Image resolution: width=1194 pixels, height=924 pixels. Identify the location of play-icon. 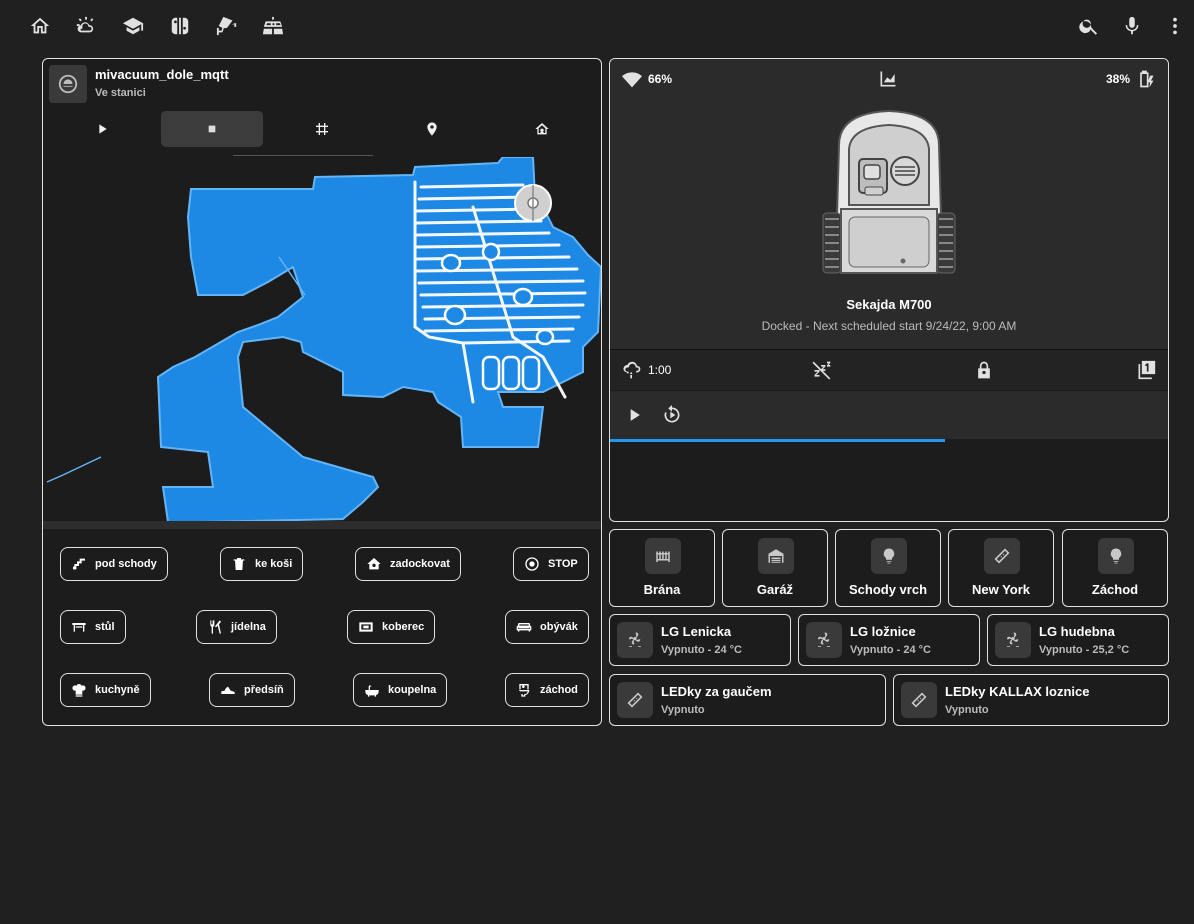
(635, 415).